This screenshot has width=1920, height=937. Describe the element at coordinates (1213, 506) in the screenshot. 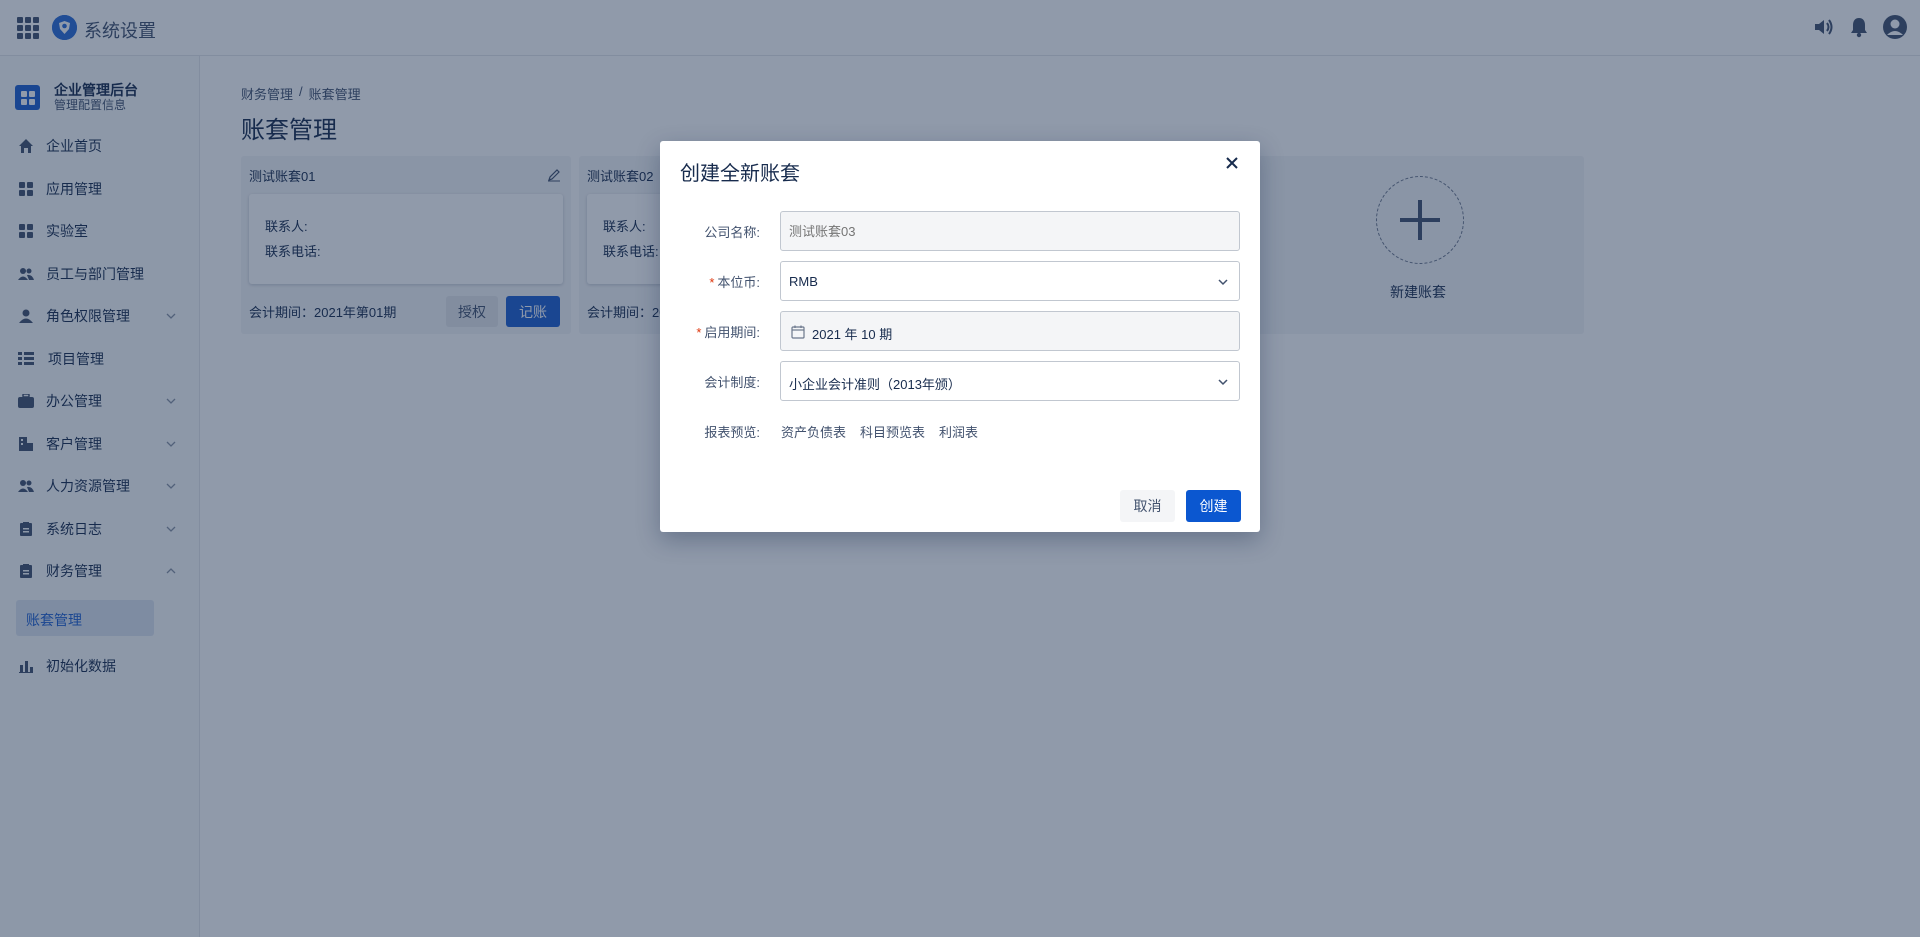

I see `create-button: 创建` at that location.